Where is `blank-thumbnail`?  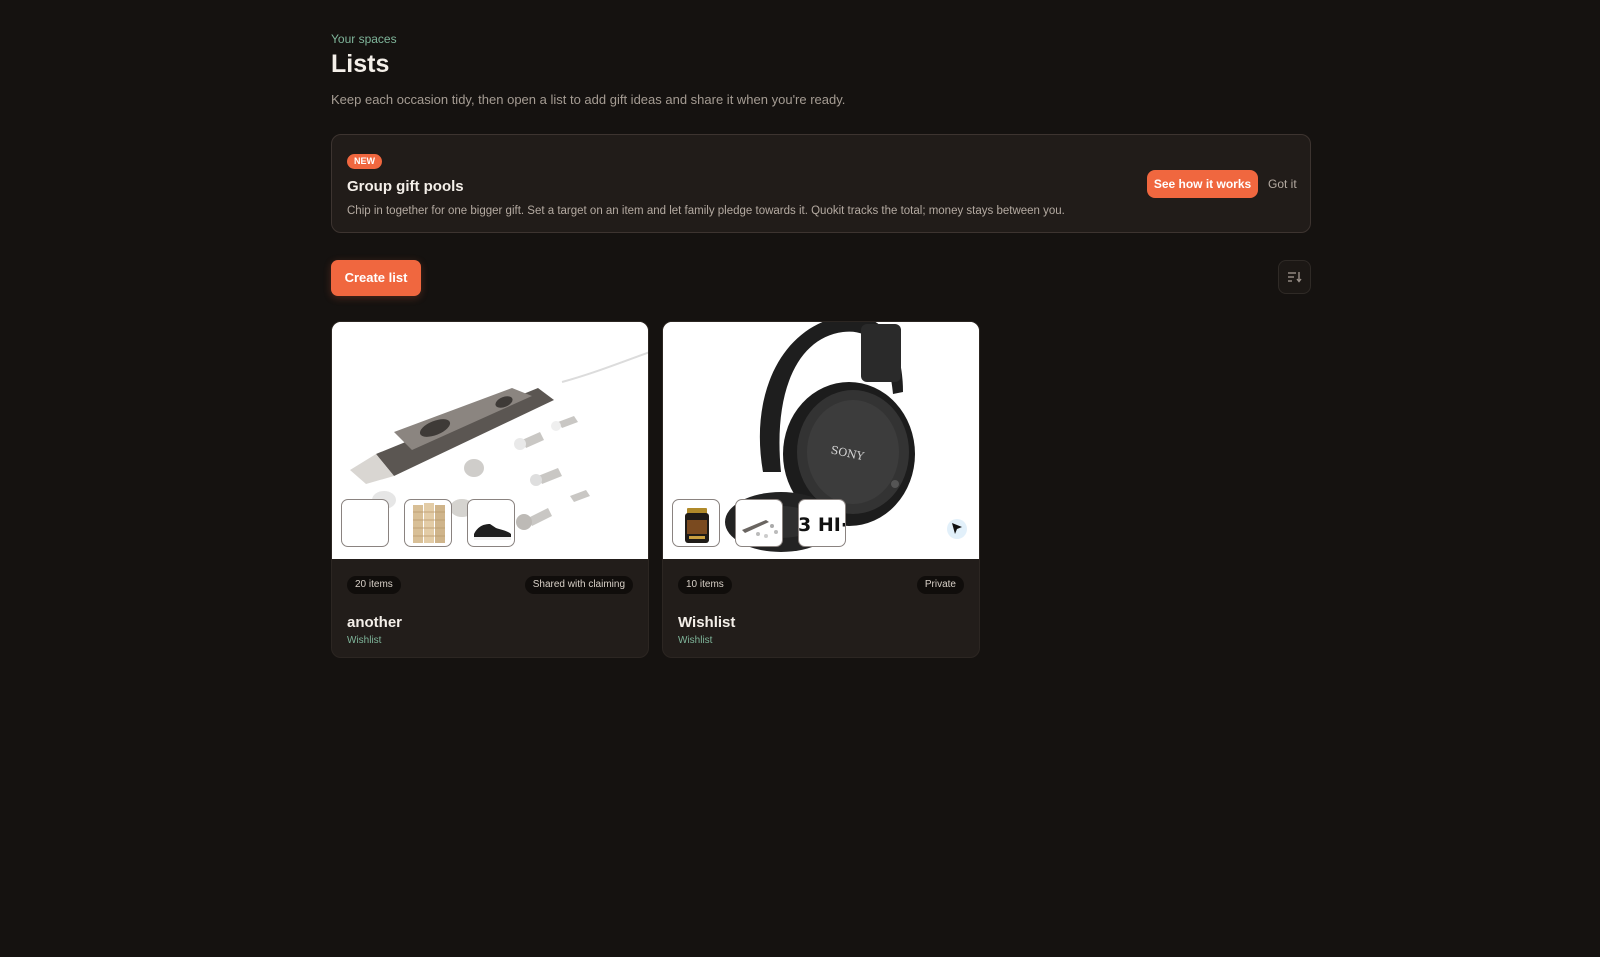 blank-thumbnail is located at coordinates (365, 523).